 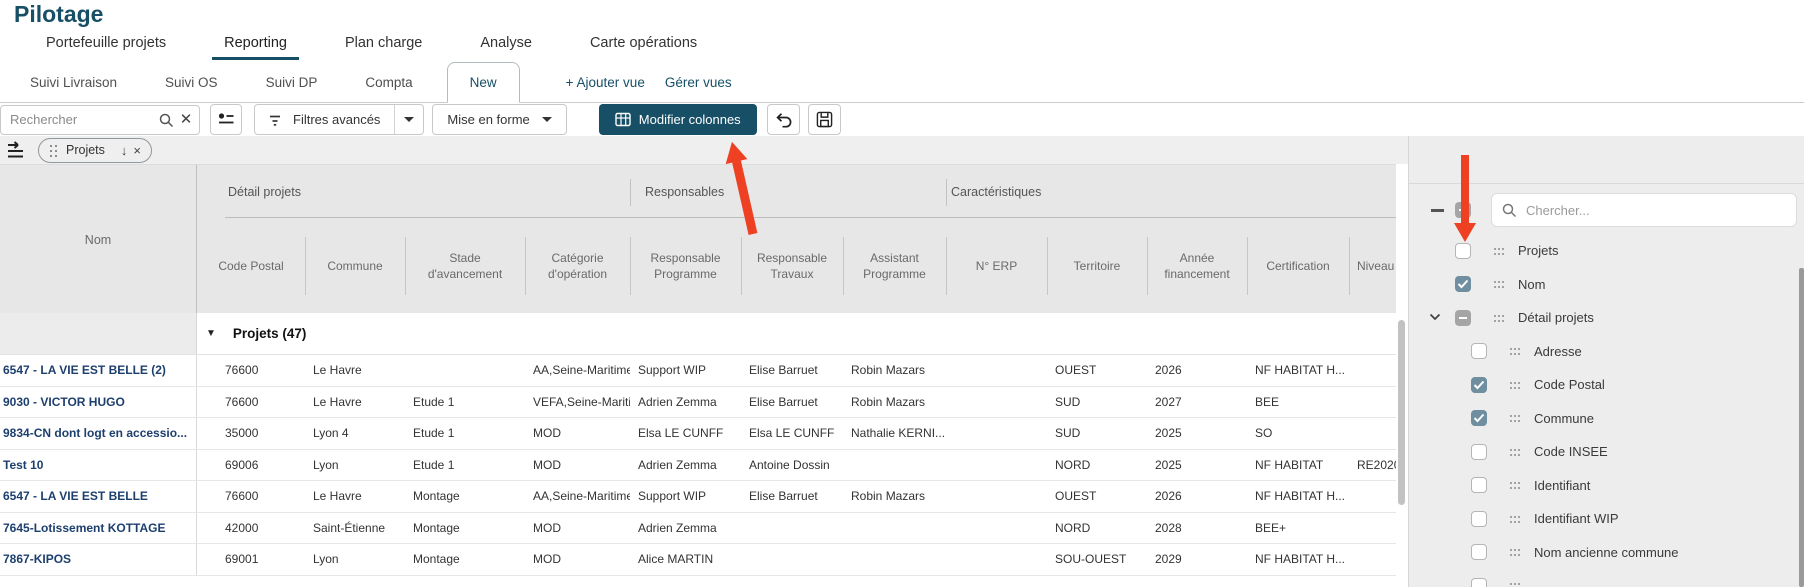 I want to click on tab-plan-charge: Plan charge, so click(x=383, y=47).